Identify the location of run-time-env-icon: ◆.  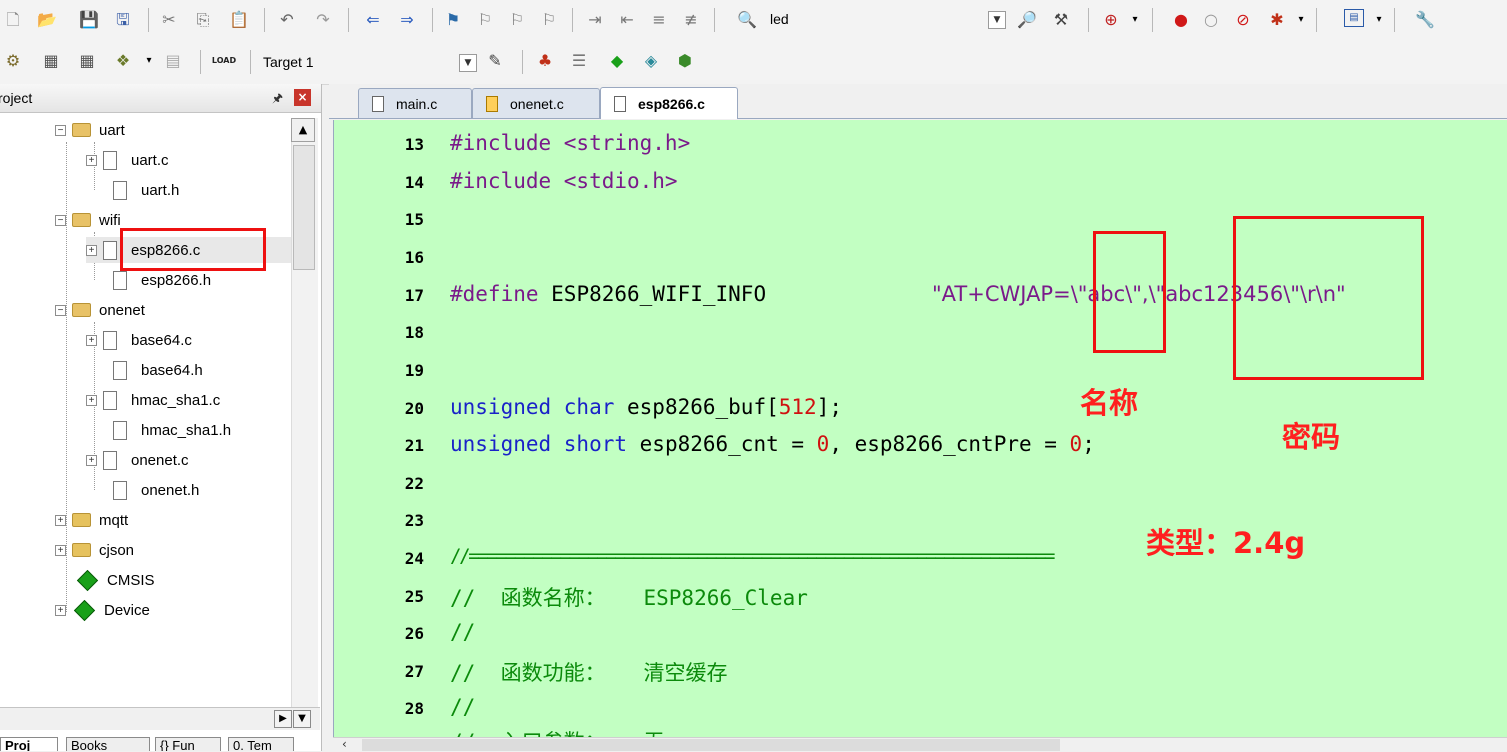
(617, 61).